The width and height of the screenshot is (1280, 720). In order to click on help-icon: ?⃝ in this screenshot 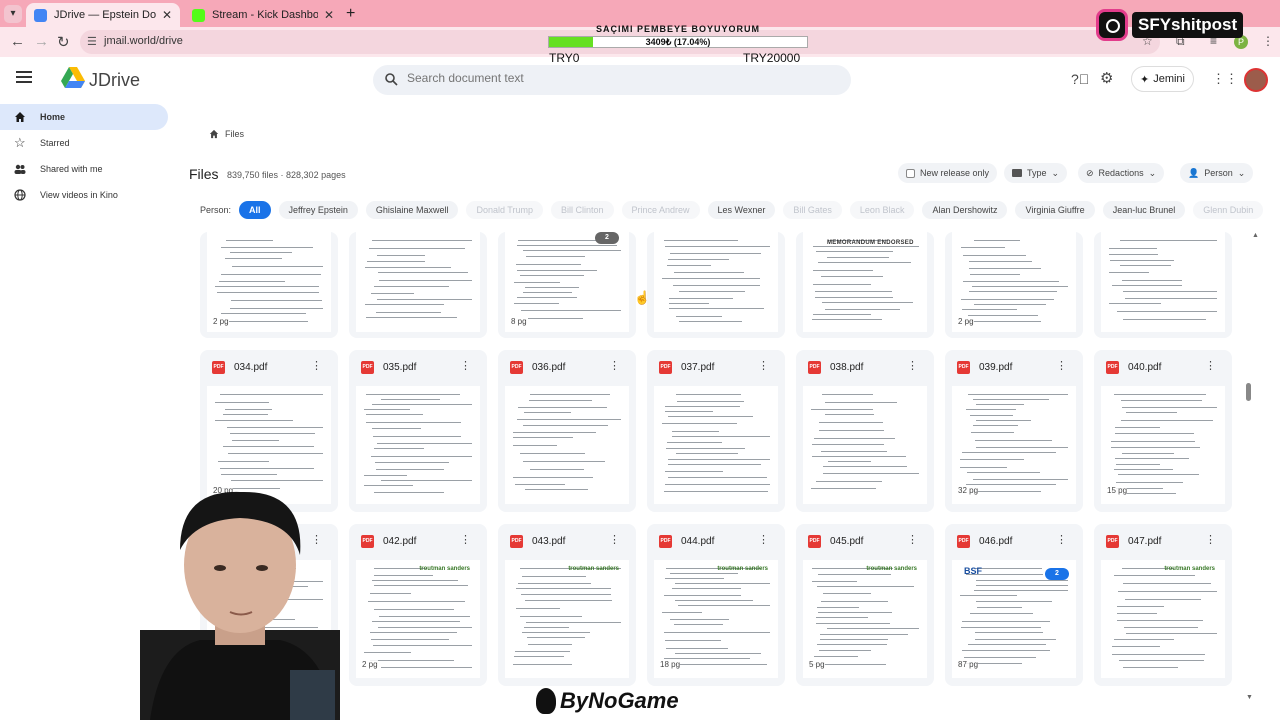, I will do `click(1080, 79)`.